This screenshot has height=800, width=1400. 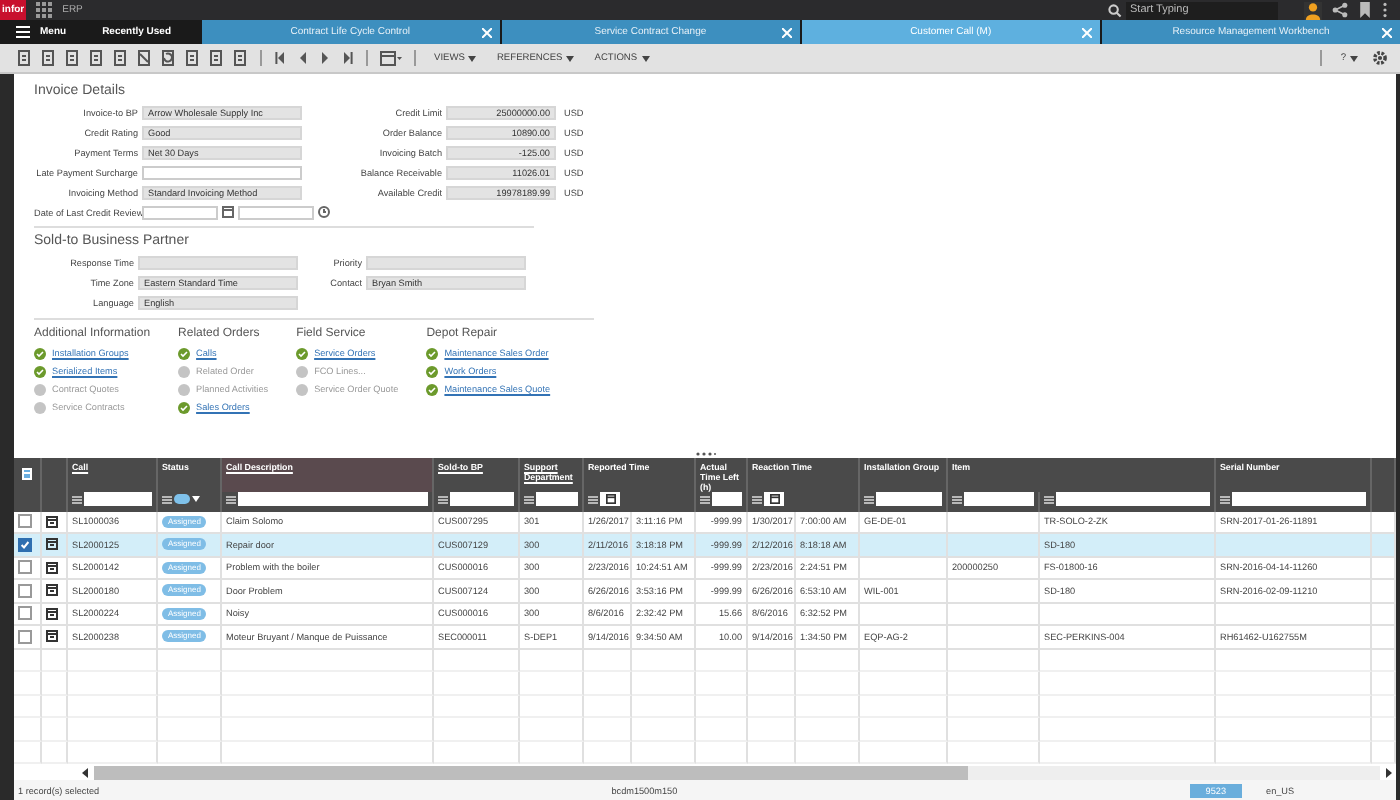 I want to click on drag-handle-icon, so click(x=705, y=454).